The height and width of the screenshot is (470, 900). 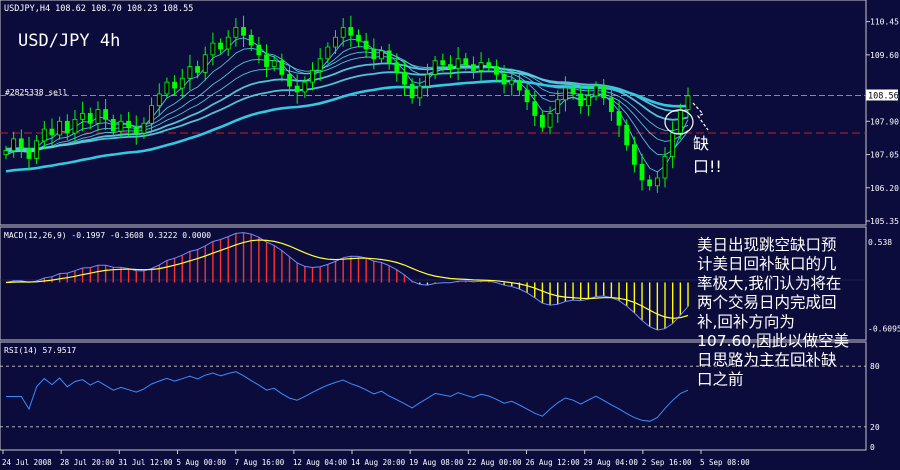 I want to click on rsi-line, so click(x=347, y=396).